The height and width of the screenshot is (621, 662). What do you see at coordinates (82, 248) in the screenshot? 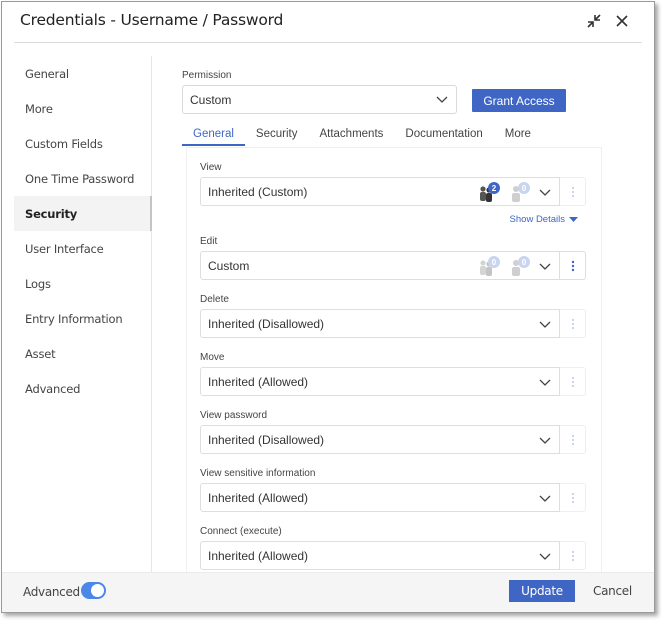
I see `sidebar-item-user-interface: User Interface` at bounding box center [82, 248].